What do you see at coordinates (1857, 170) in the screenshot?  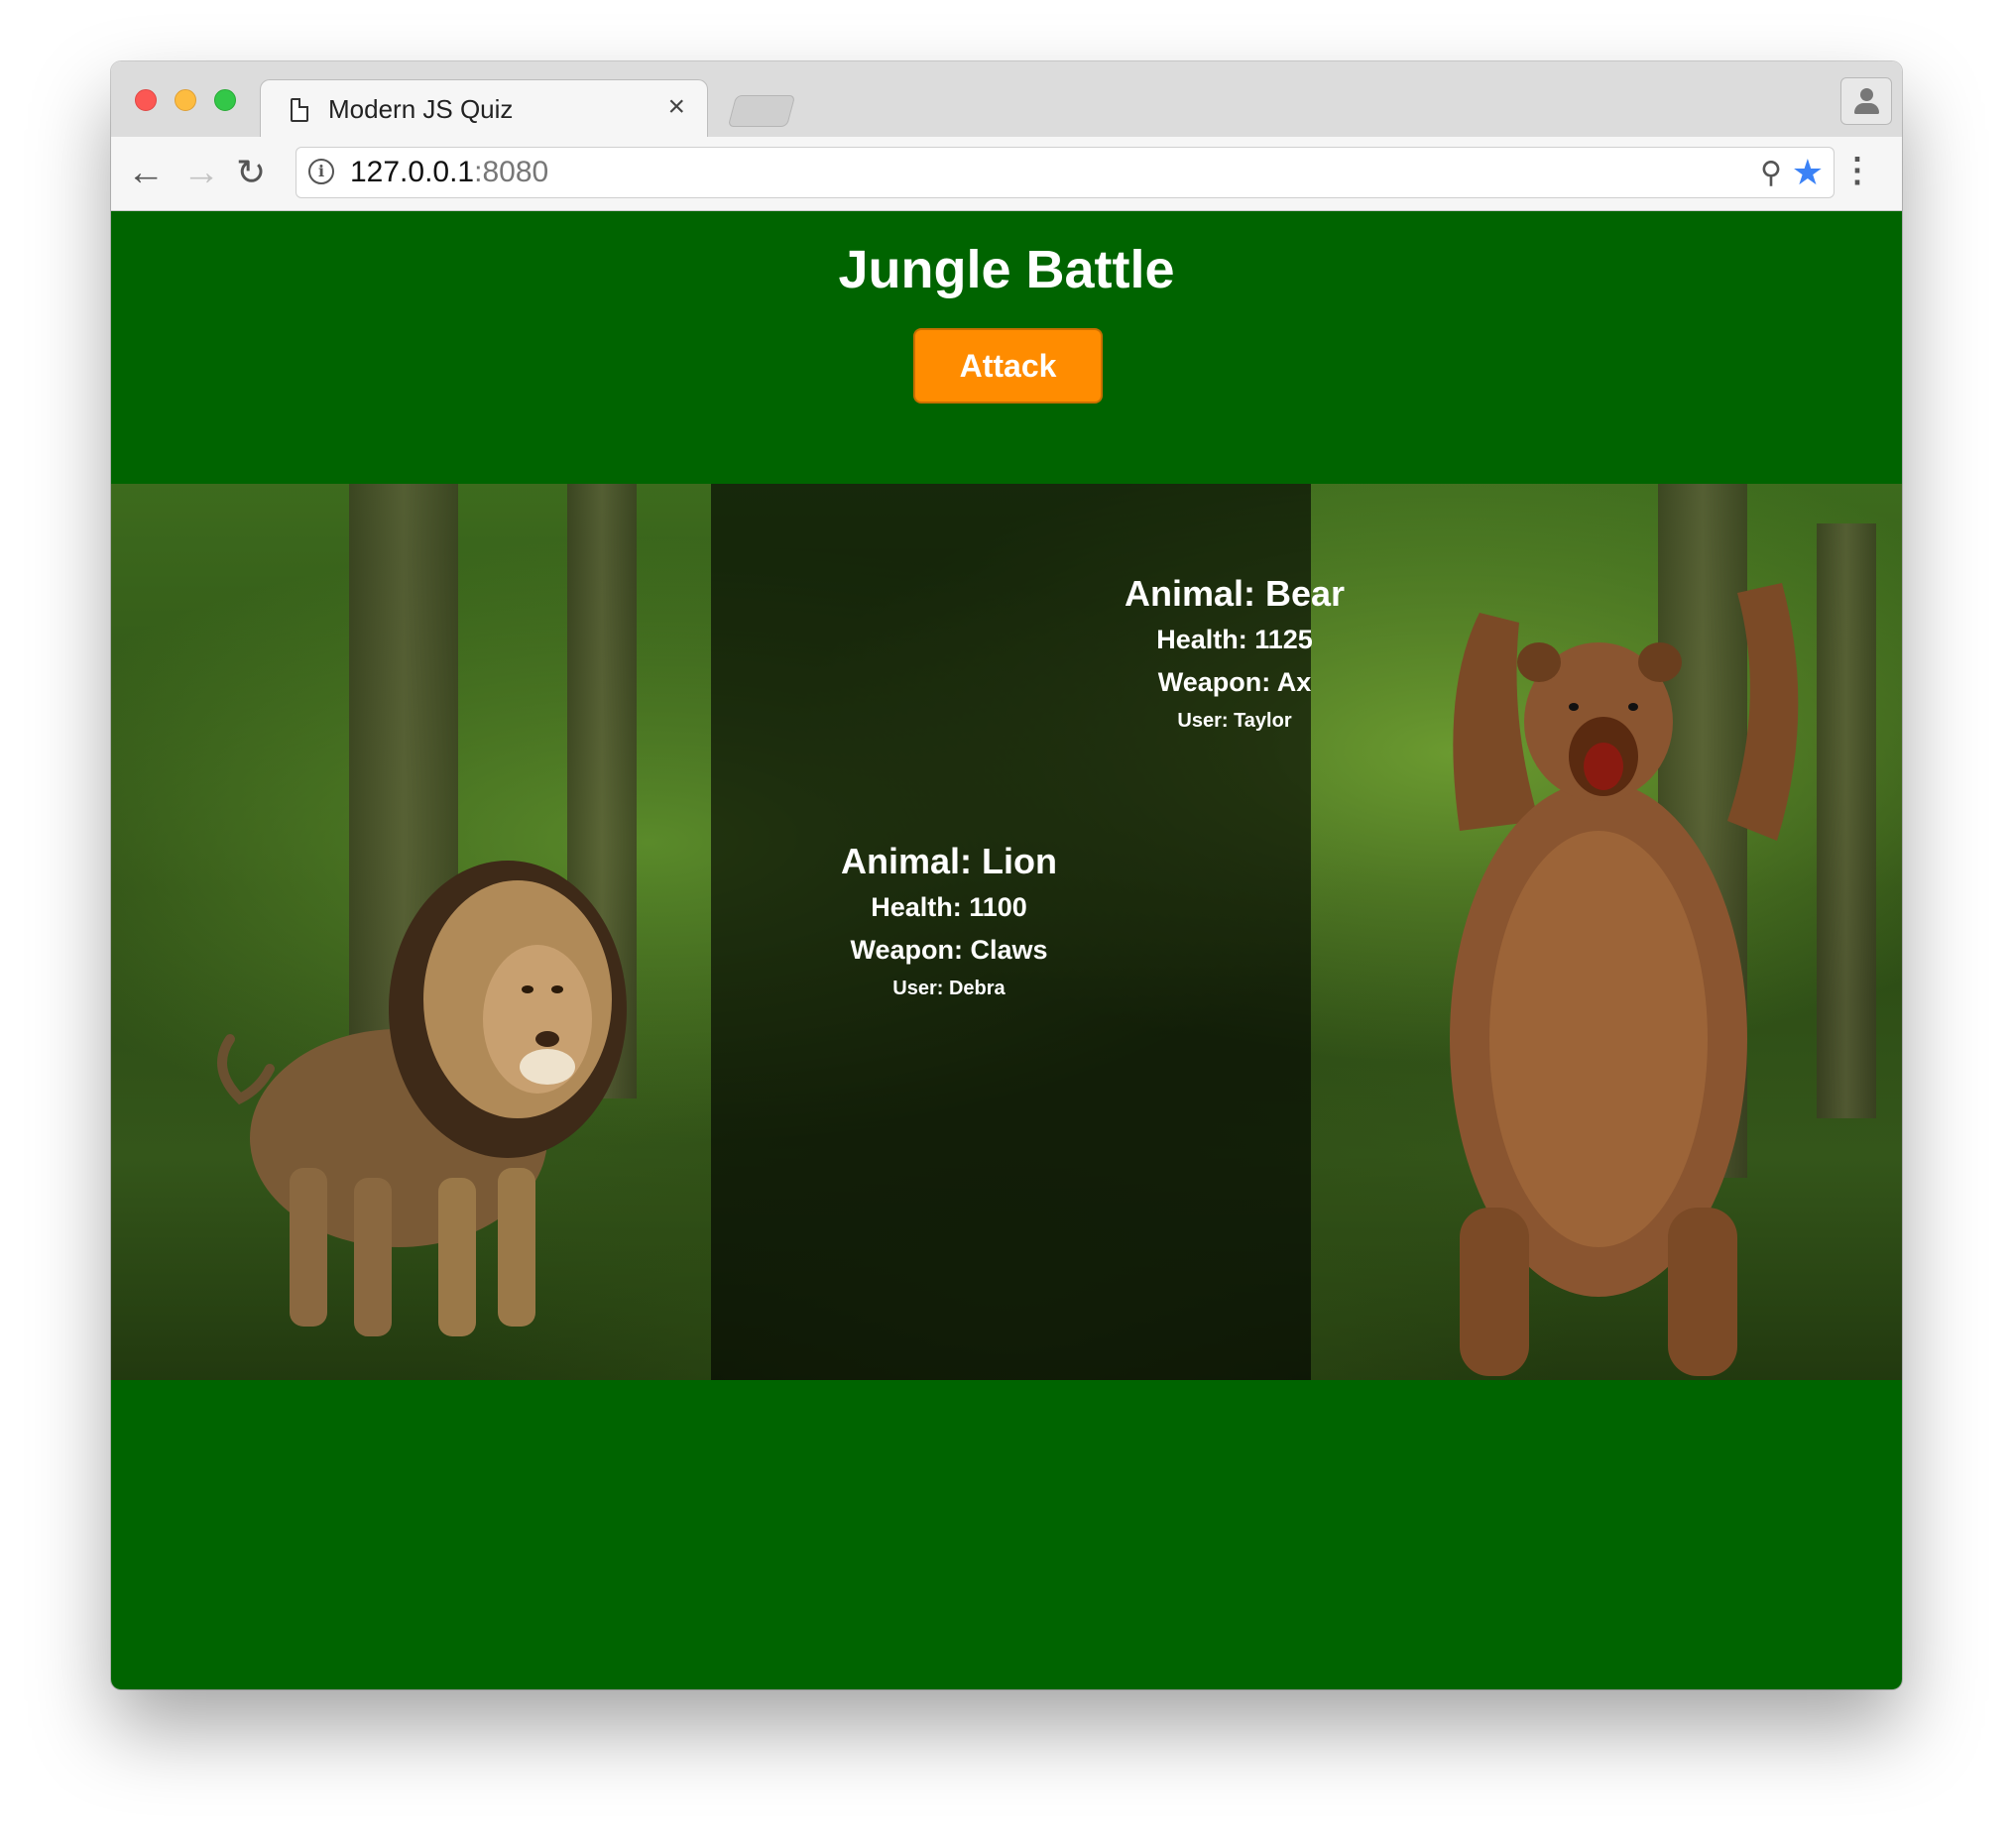 I see `kebab-menu-icon: ⋮` at bounding box center [1857, 170].